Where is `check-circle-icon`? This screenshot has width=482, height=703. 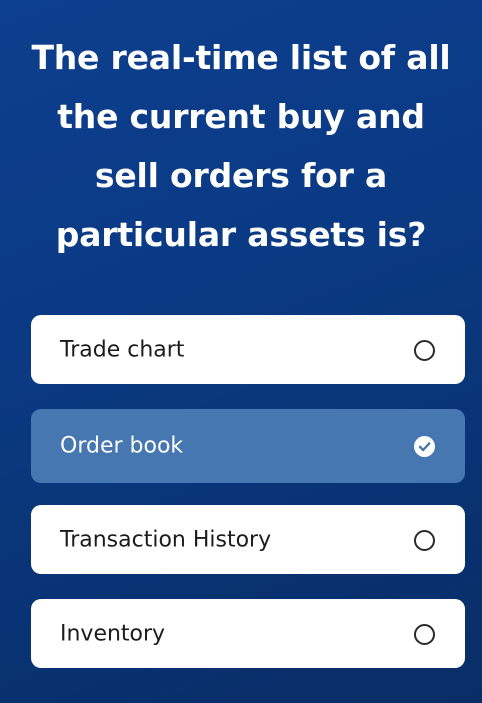
check-circle-icon is located at coordinates (424, 446).